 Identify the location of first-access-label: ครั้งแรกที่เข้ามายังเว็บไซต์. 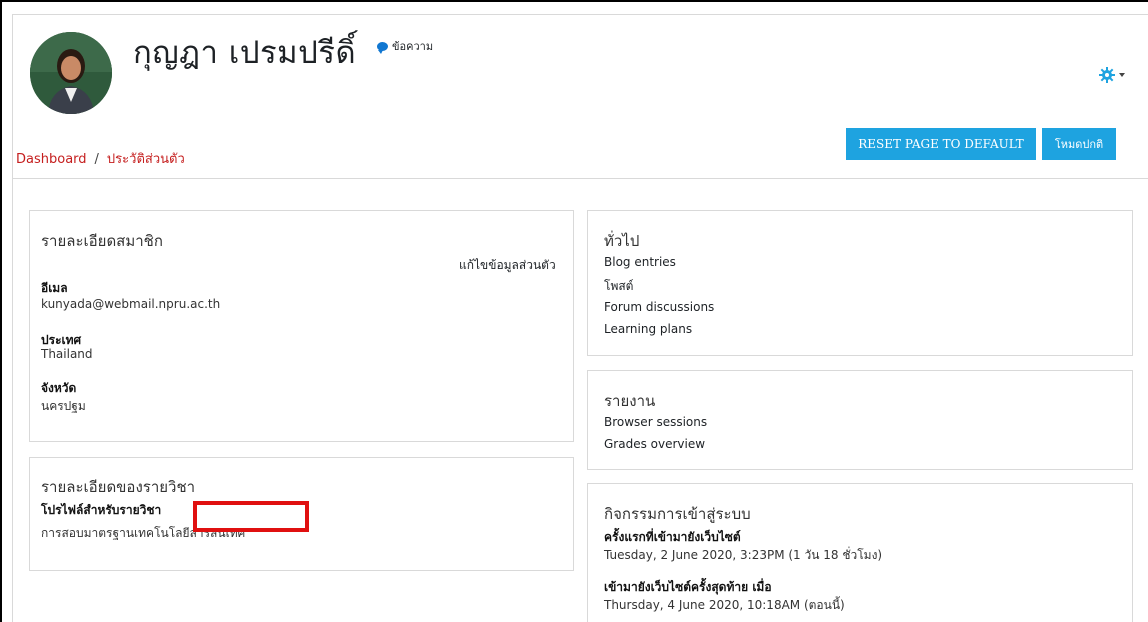
(672, 537).